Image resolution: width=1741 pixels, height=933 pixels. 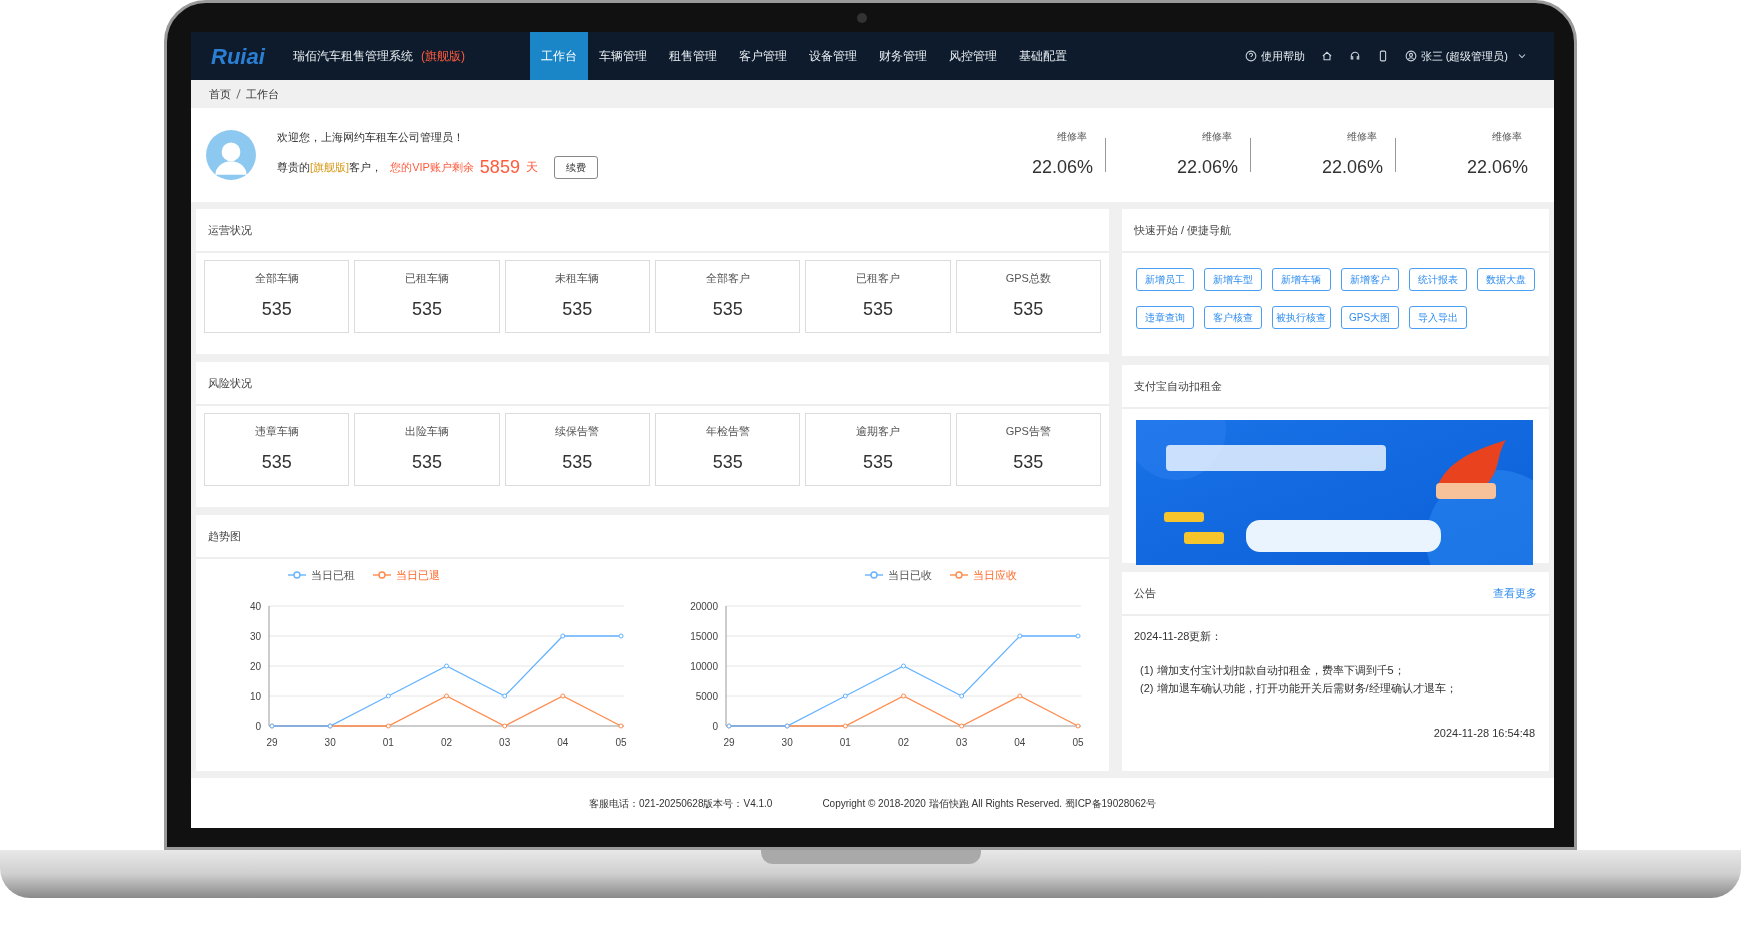 What do you see at coordinates (1484, 733) in the screenshot?
I see `notice-time: 2024-11-28 16:54:48` at bounding box center [1484, 733].